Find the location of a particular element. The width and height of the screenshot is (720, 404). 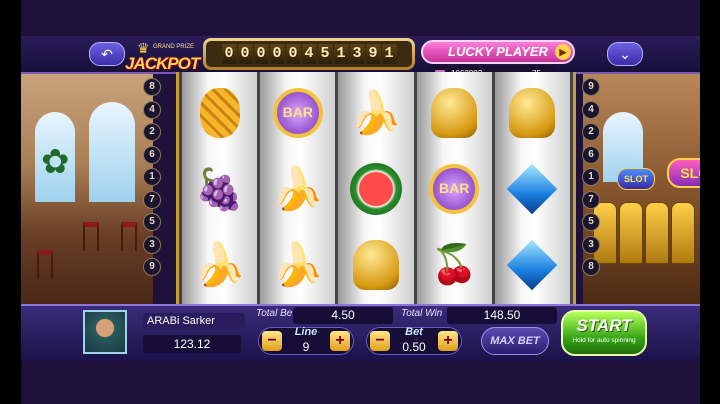

player-name: ARABi Sarker is located at coordinates (194, 321).